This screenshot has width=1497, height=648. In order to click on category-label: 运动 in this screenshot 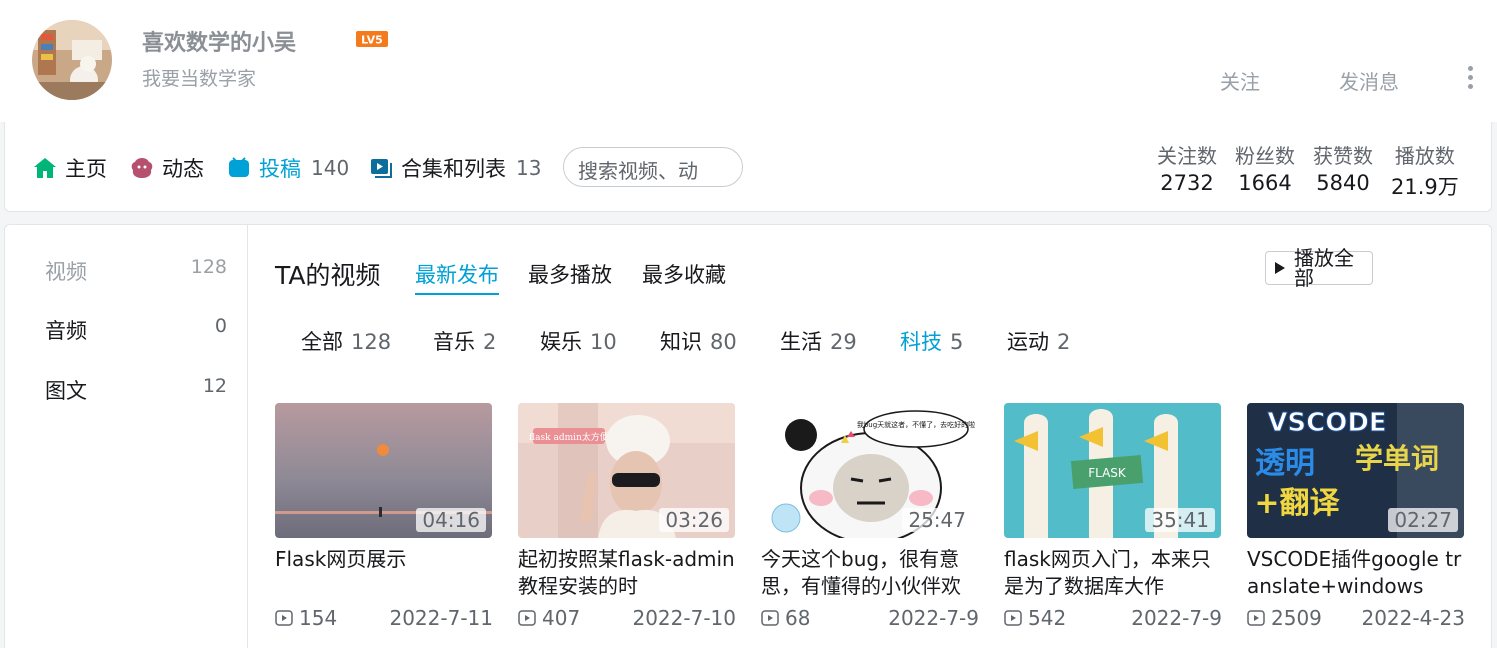, I will do `click(1028, 342)`.